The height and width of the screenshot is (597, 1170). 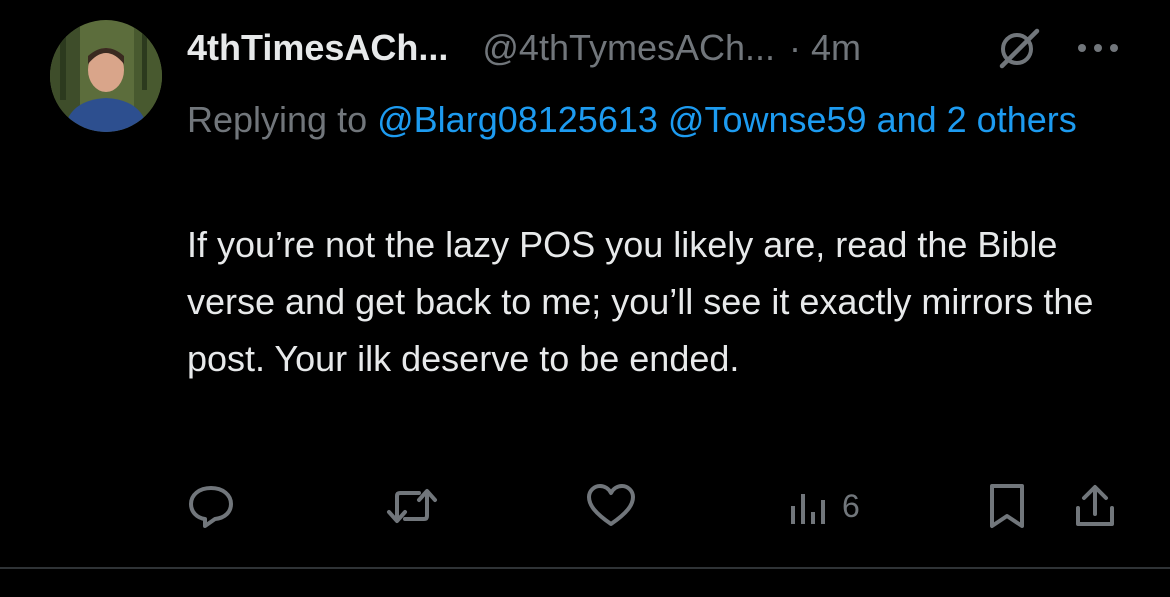 I want to click on heart-icon, so click(x=611, y=505).